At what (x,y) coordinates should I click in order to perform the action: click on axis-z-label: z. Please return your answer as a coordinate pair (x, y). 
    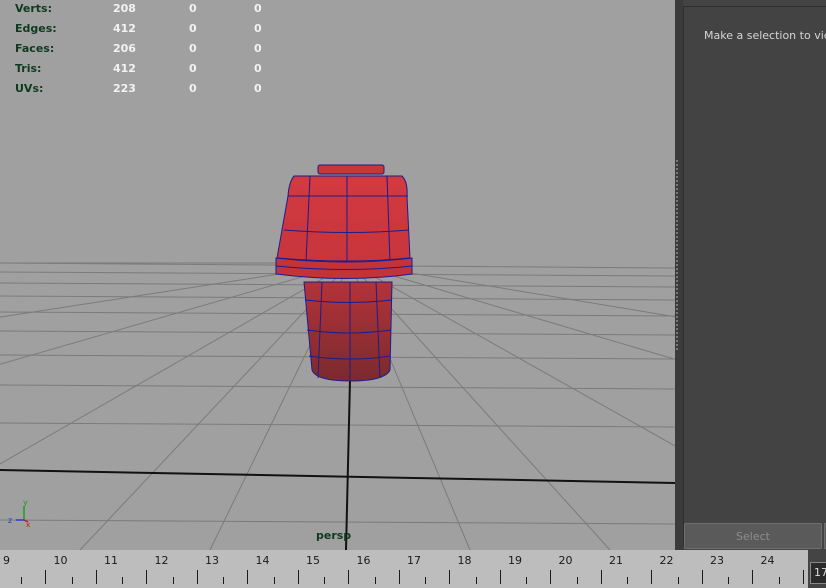
    Looking at the image, I should click on (10, 520).